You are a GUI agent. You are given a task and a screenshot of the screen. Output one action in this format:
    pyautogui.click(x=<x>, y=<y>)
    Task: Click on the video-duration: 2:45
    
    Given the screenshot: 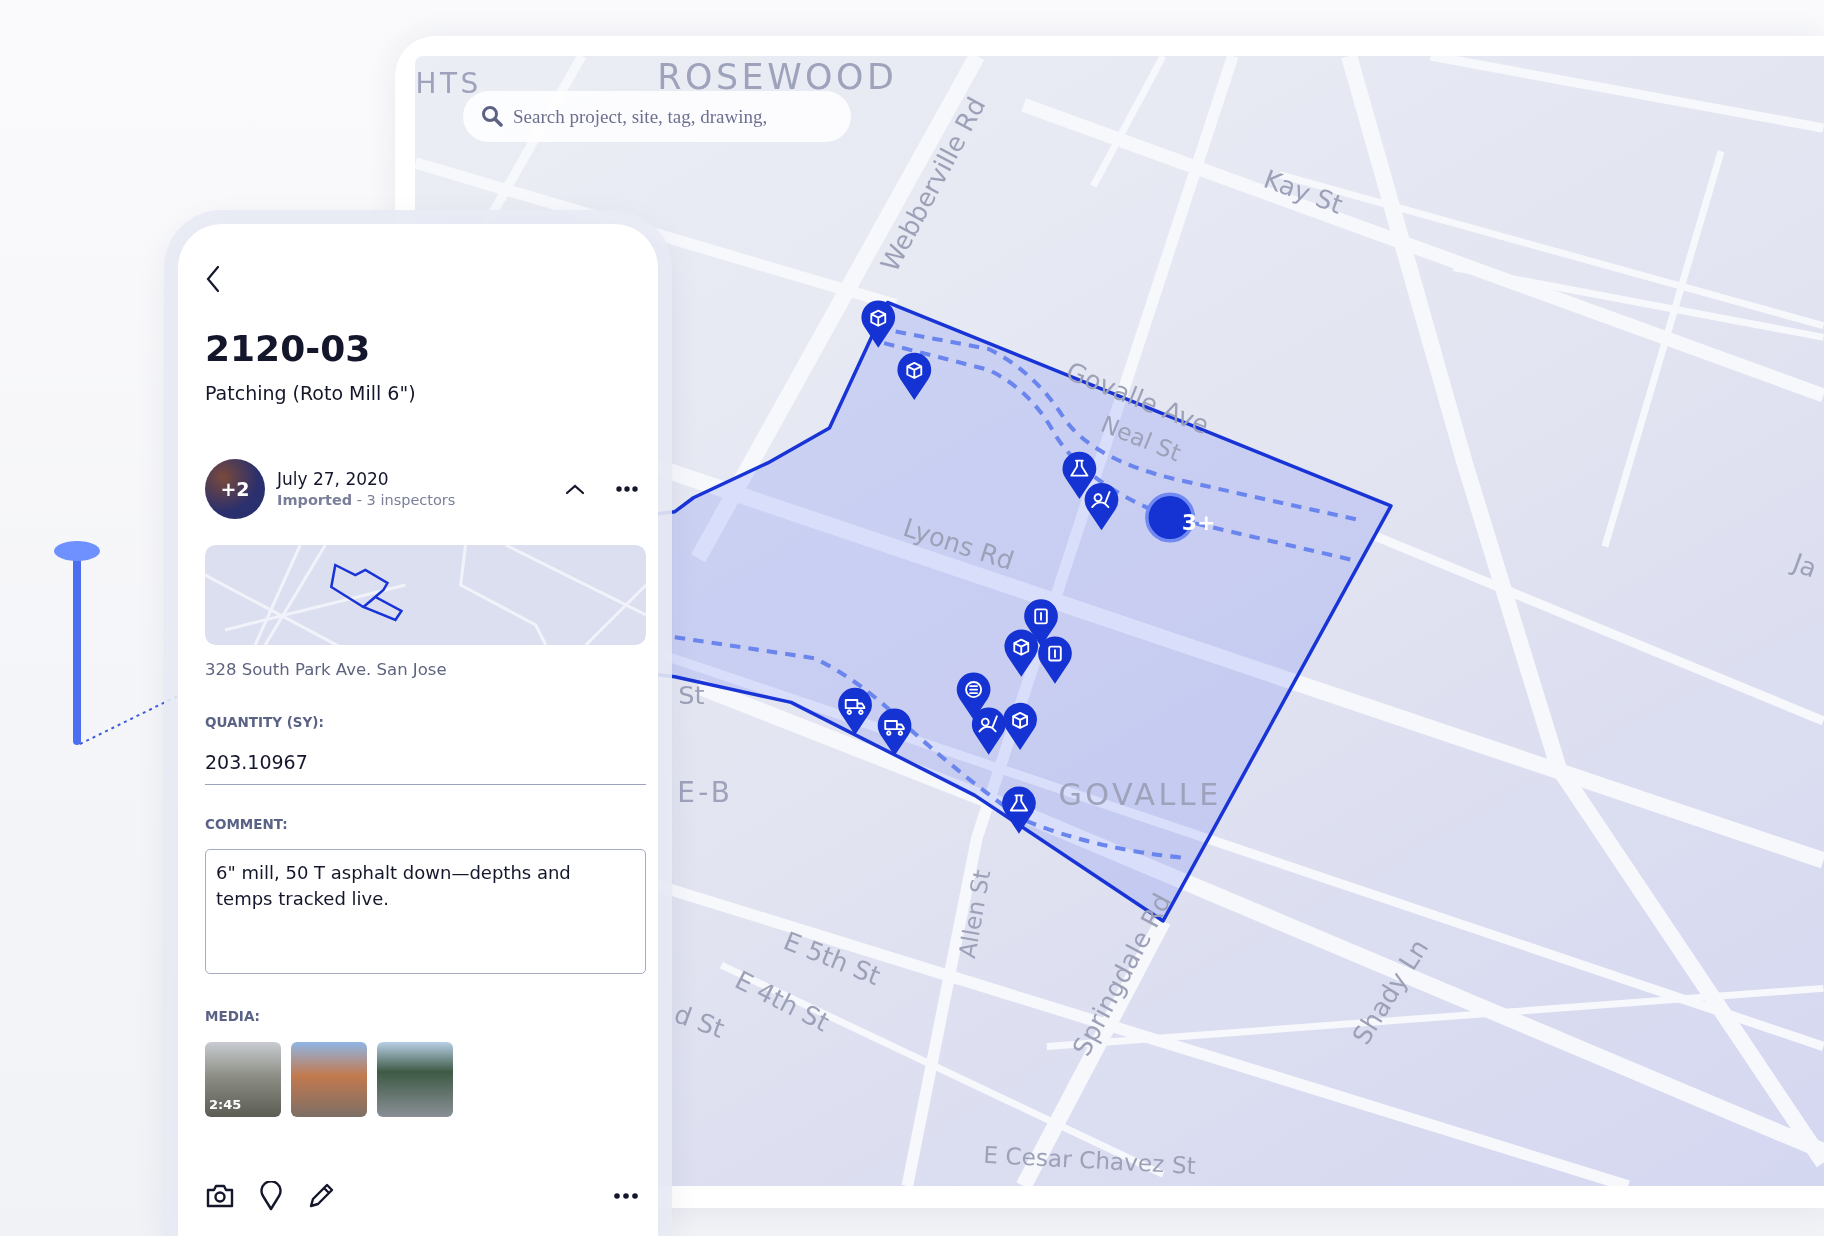 What is the action you would take?
    pyautogui.click(x=225, y=1105)
    